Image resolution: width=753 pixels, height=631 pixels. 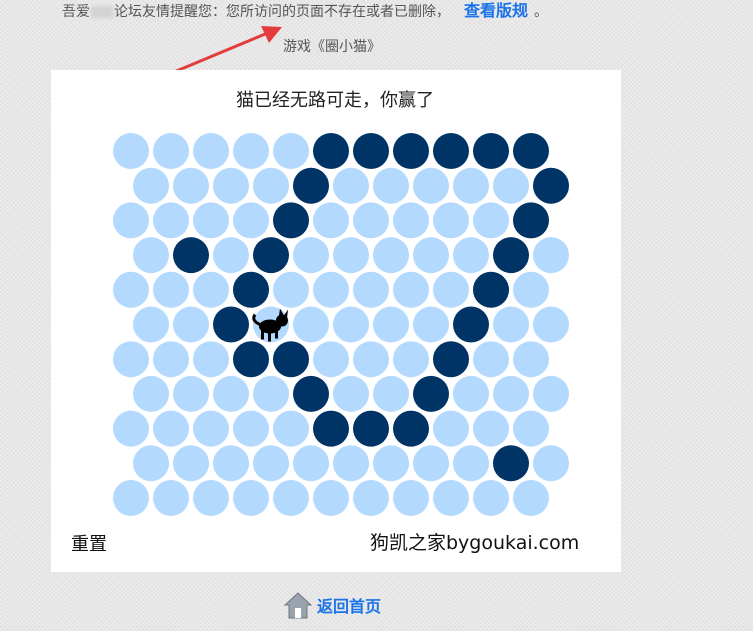 I want to click on home-link: 返回首页, so click(x=349, y=605).